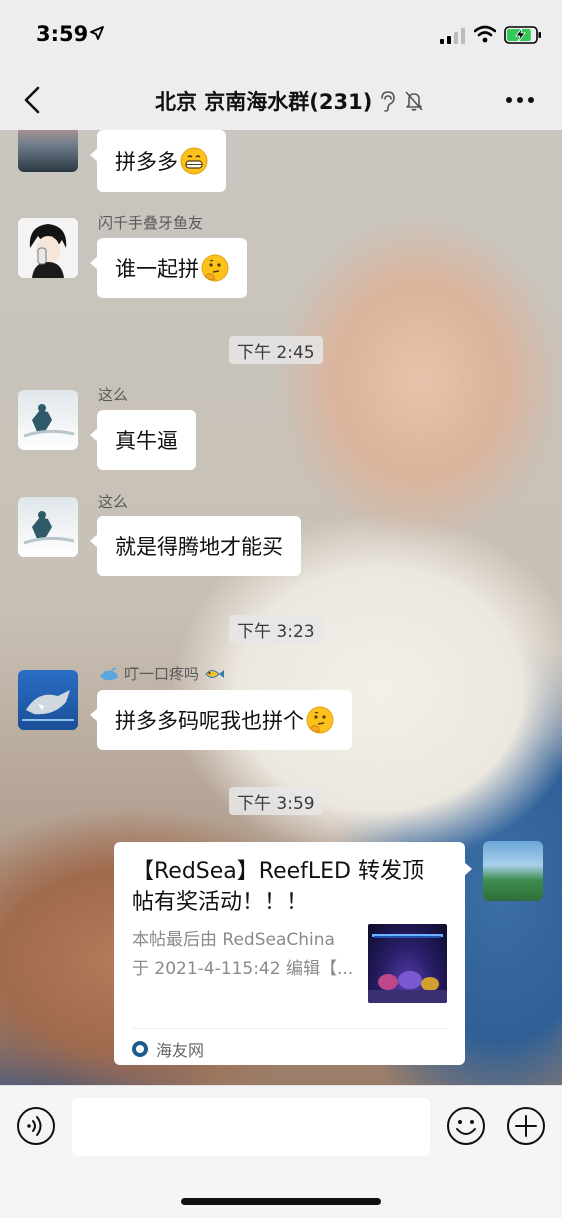 The width and height of the screenshot is (562, 1218). I want to click on link-card-thumbnail, so click(407, 963).